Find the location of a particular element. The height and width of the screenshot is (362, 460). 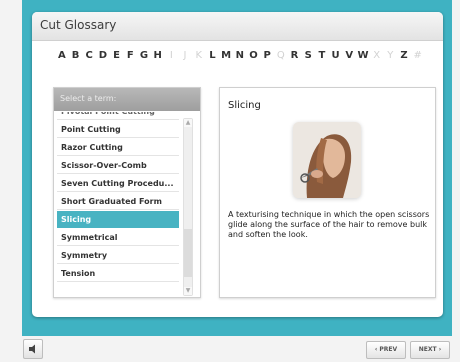

alphabet-letter-x: X is located at coordinates (377, 55).